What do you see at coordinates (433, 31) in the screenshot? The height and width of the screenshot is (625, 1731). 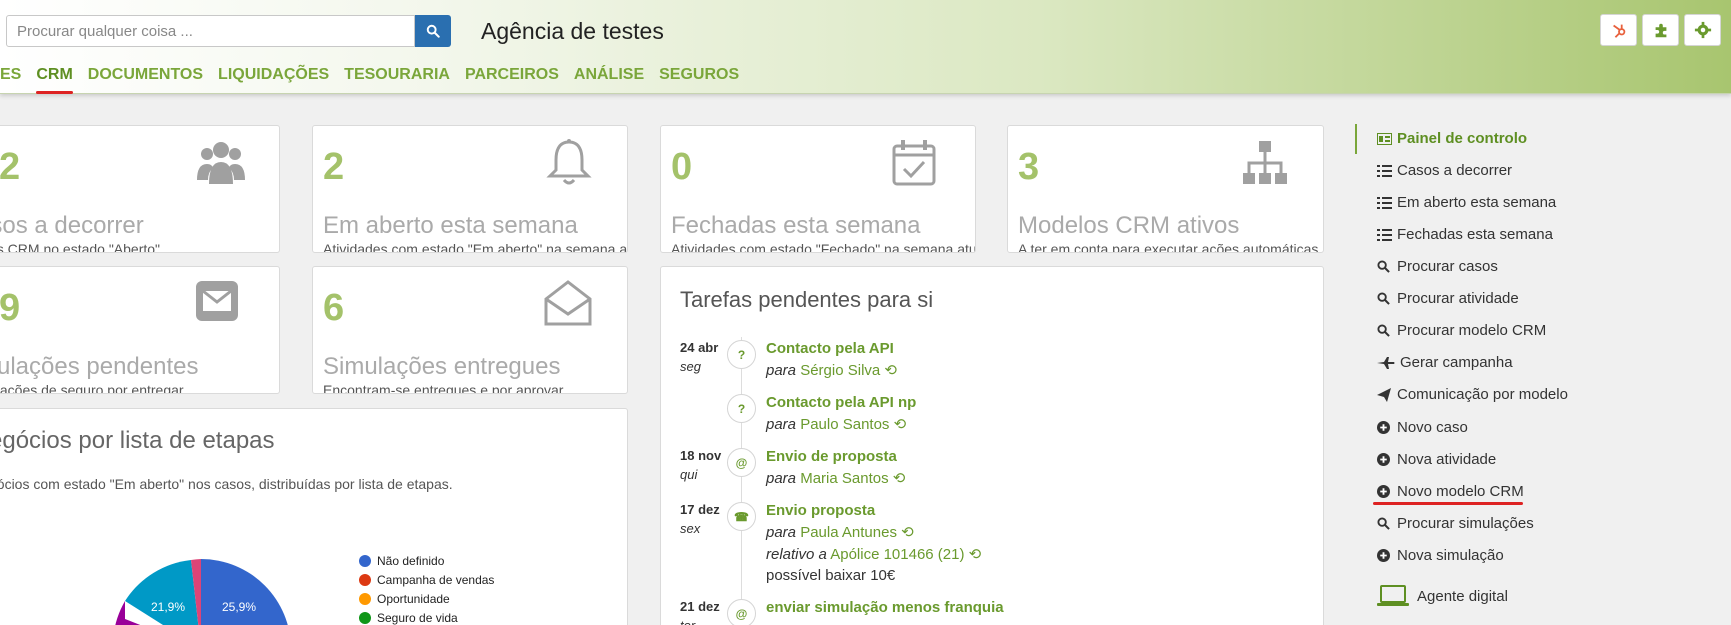 I see `search-button` at bounding box center [433, 31].